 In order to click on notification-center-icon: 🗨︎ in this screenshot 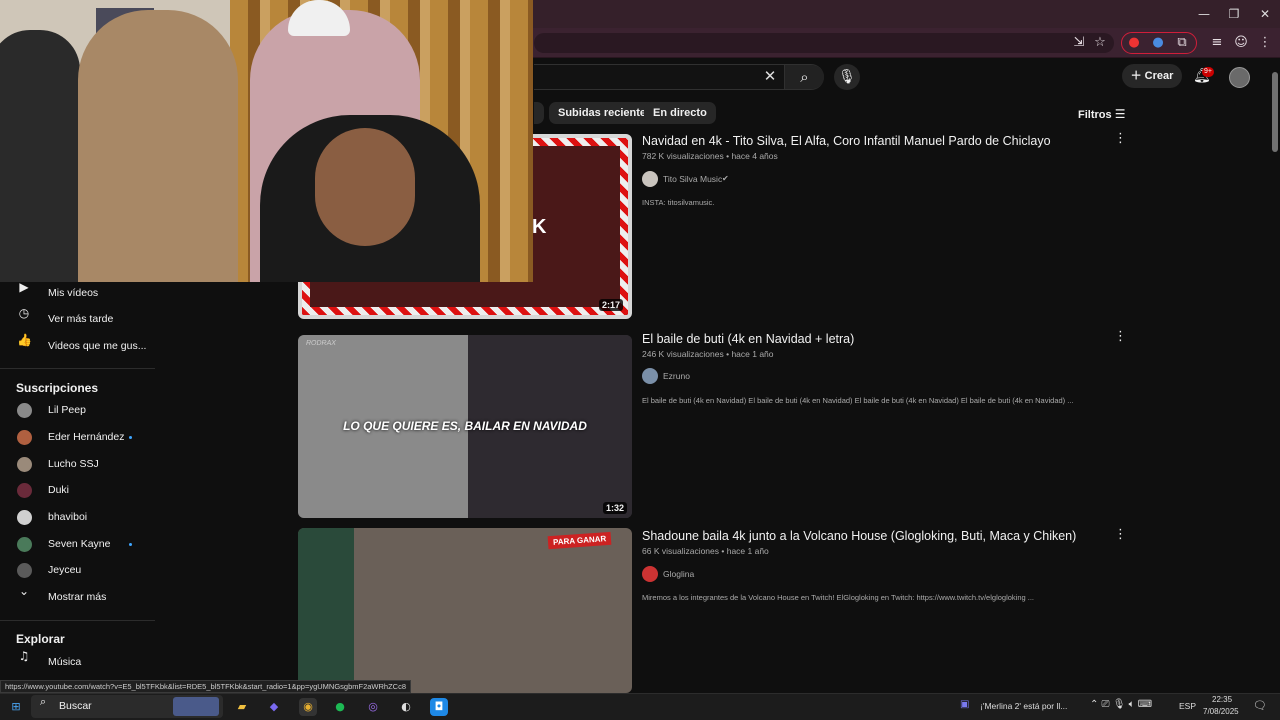, I will do `click(1260, 705)`.